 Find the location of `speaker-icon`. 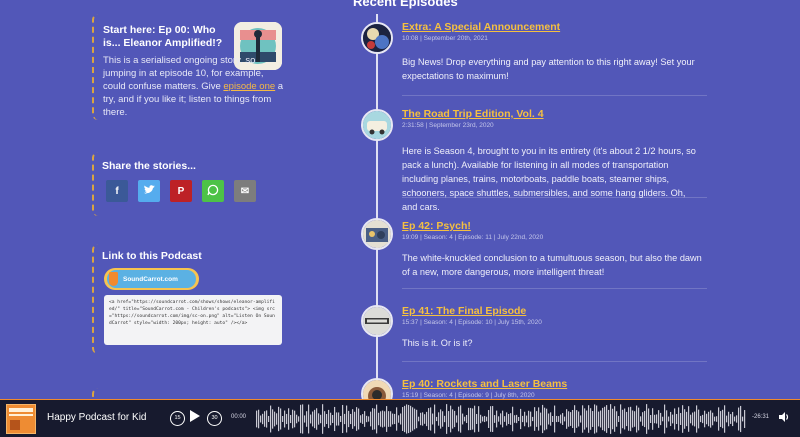

speaker-icon is located at coordinates (784, 417).